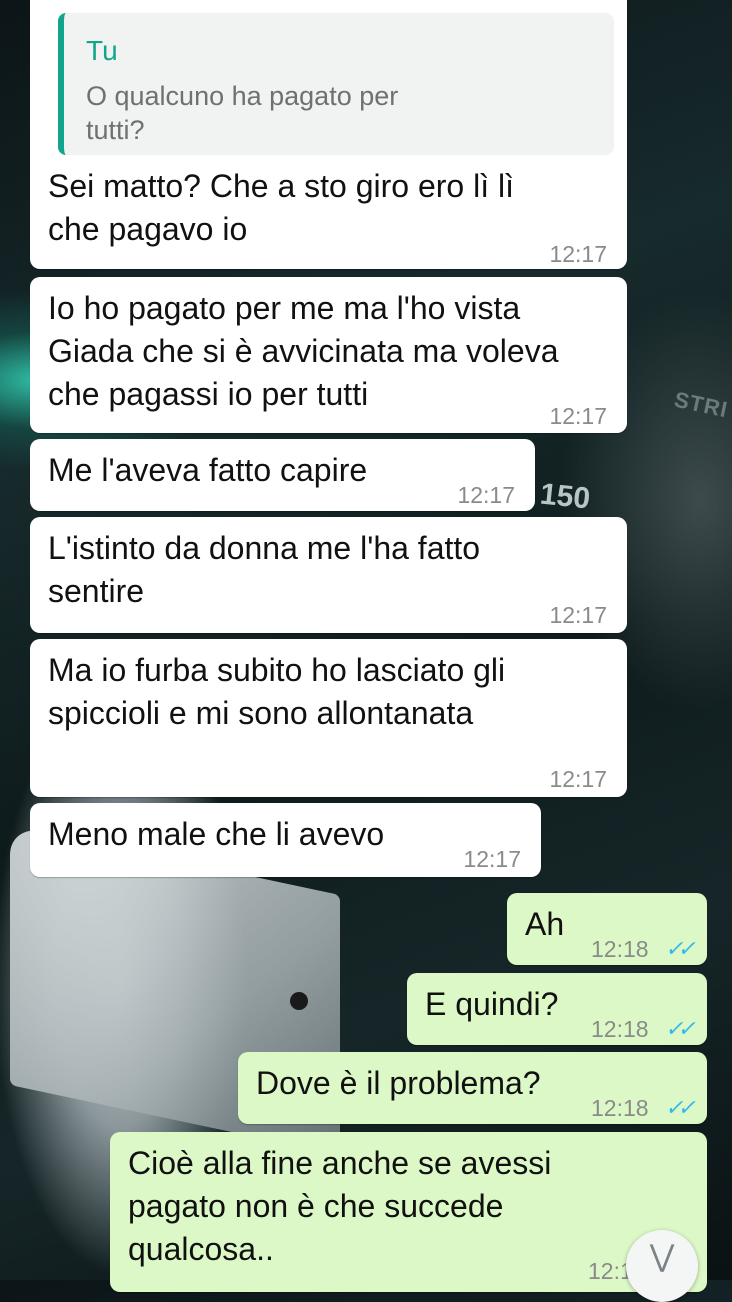 This screenshot has height=1302, width=732. I want to click on scroll-to-bottom-button: ⋁, so click(662, 1266).